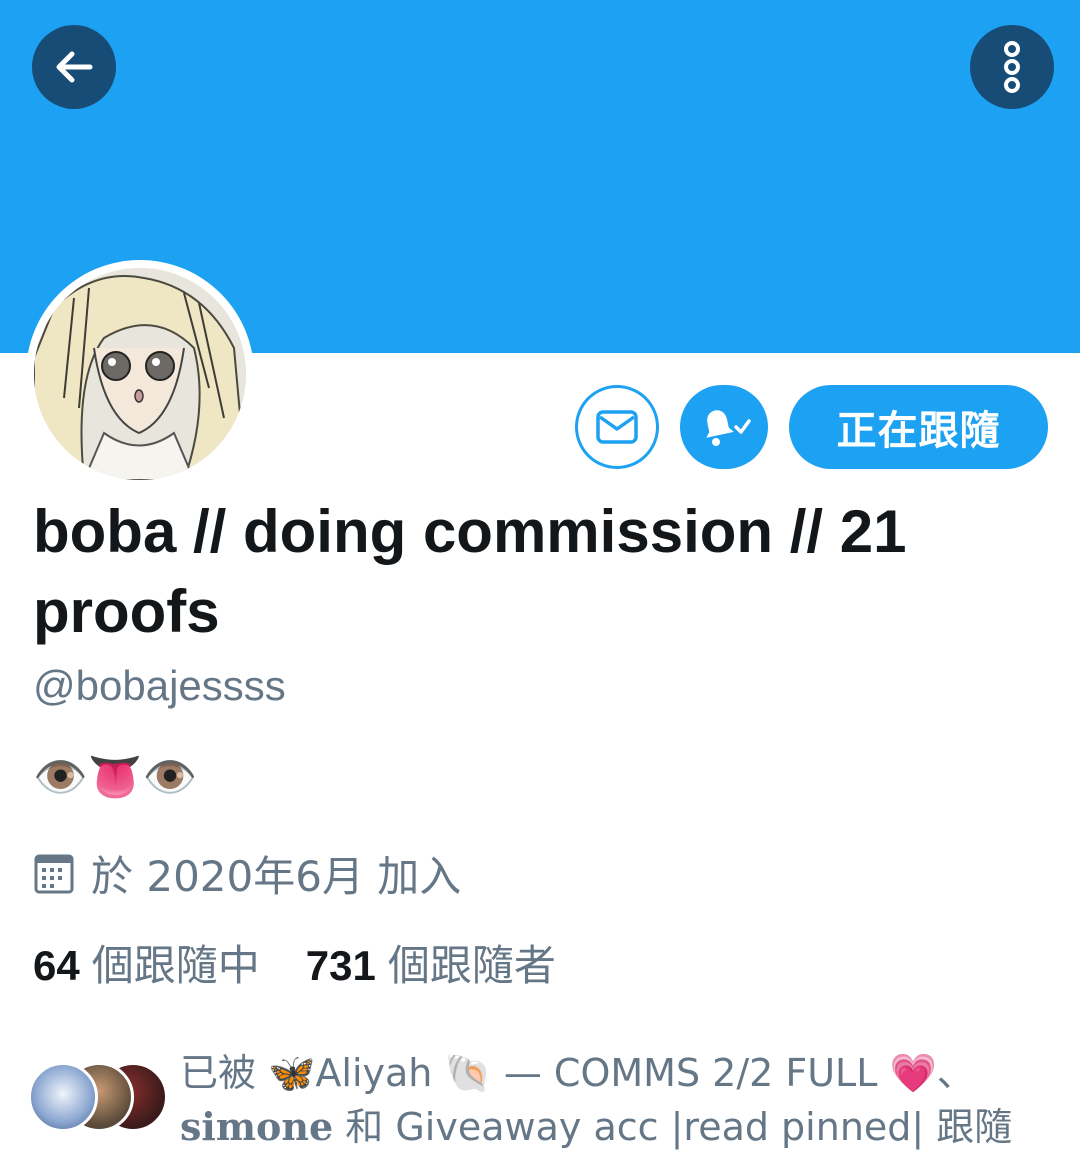 The image size is (1080, 1154). Describe the element at coordinates (175, 965) in the screenshot. I see `following-label: 個跟隨中` at that location.